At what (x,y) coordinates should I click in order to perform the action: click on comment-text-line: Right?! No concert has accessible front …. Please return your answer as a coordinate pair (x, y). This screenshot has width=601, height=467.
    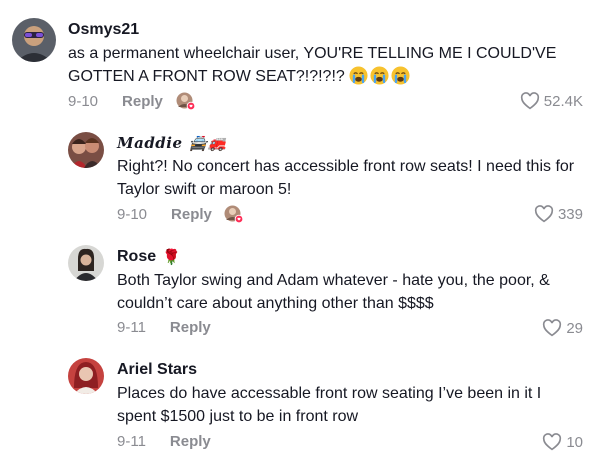
    Looking at the image, I should click on (346, 166).